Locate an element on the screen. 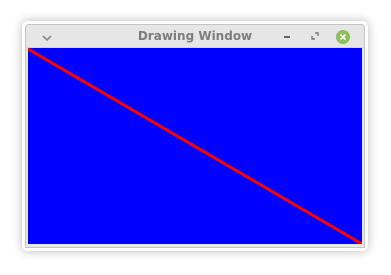 Image resolution: width=391 pixels, height=275 pixels. window-menu-button is located at coordinates (47, 37).